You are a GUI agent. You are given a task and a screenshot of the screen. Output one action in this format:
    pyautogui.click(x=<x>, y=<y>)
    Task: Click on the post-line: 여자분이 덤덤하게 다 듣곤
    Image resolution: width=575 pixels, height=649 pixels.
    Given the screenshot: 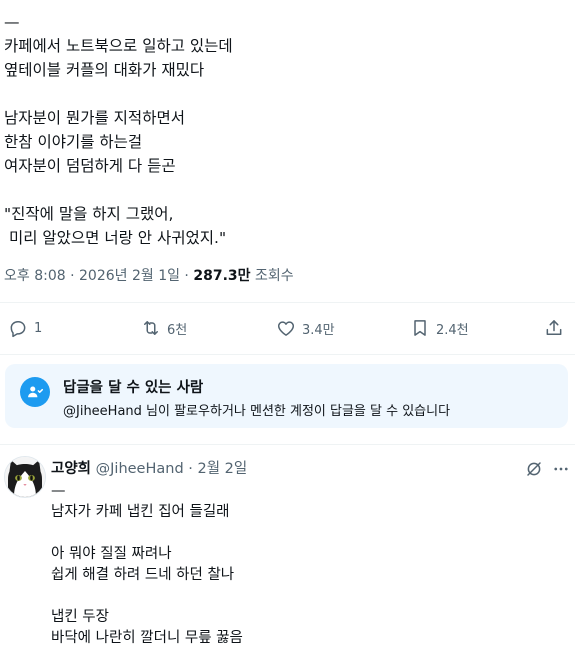 What is the action you would take?
    pyautogui.click(x=90, y=166)
    